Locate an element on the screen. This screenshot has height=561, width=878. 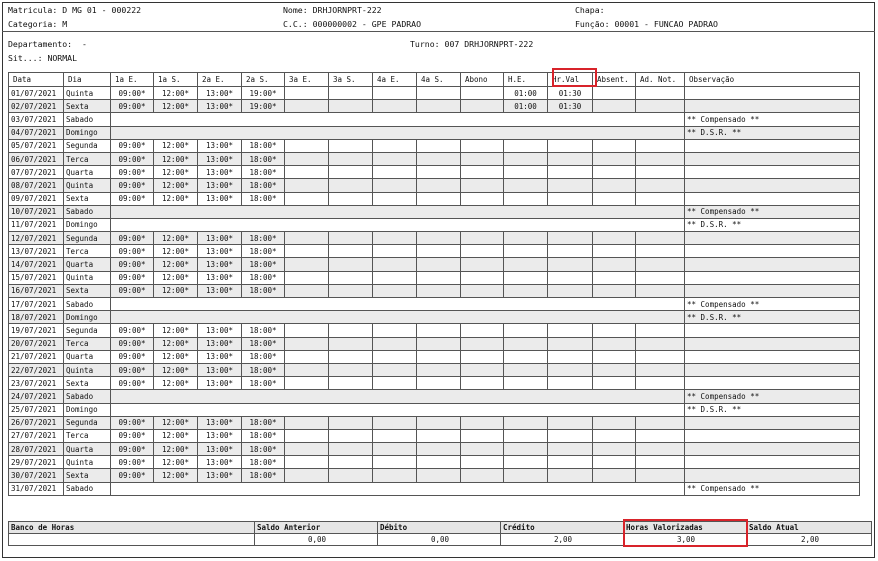
table-row: 17/07/2021 Sabado ** Compensado ** is located at coordinates (434, 304).